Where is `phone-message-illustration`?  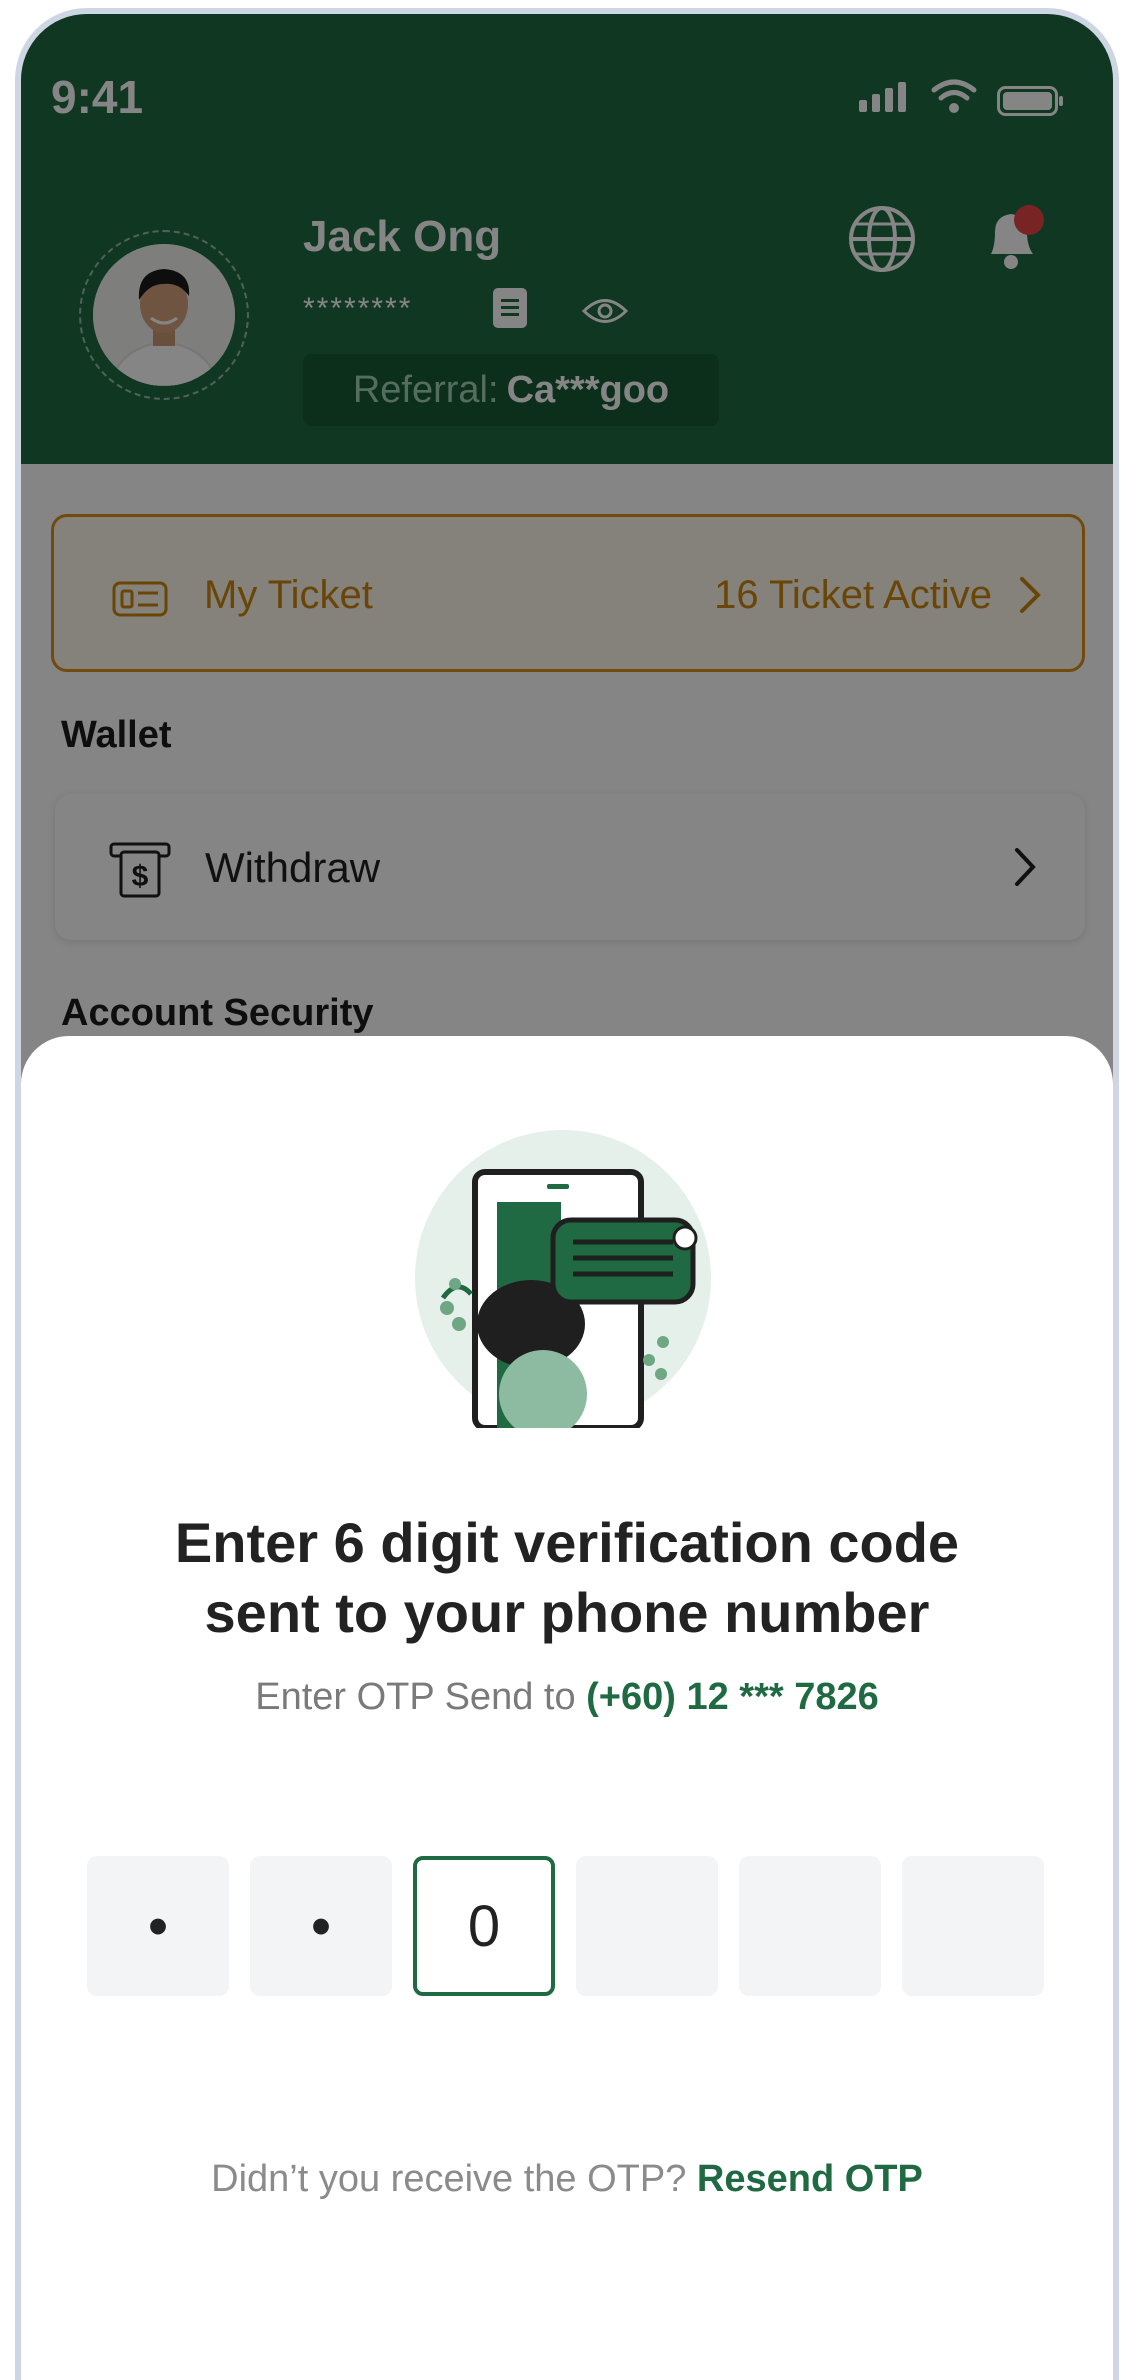 phone-message-illustration is located at coordinates (563, 1279).